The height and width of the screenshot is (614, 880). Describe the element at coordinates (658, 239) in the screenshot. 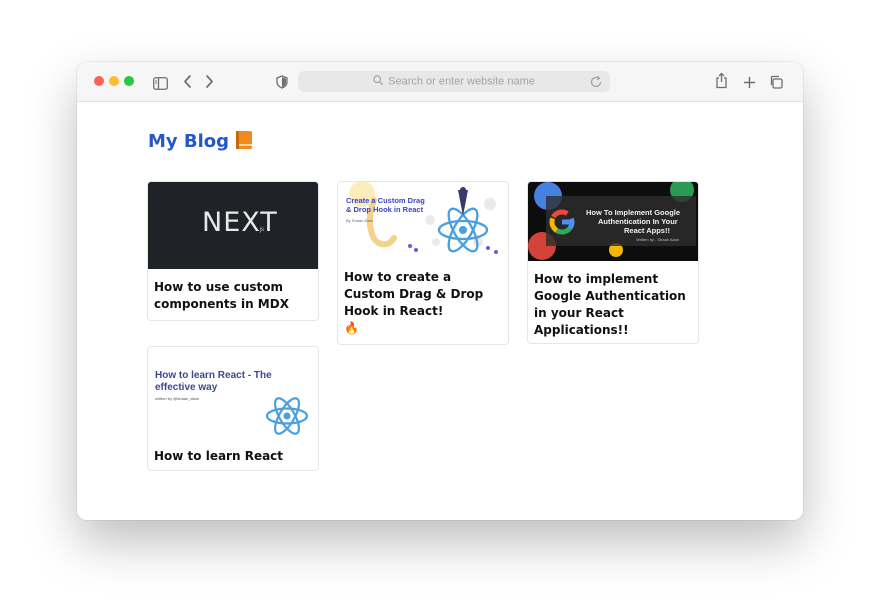

I see `thumb-byline: Written by - Shaan Alam` at that location.